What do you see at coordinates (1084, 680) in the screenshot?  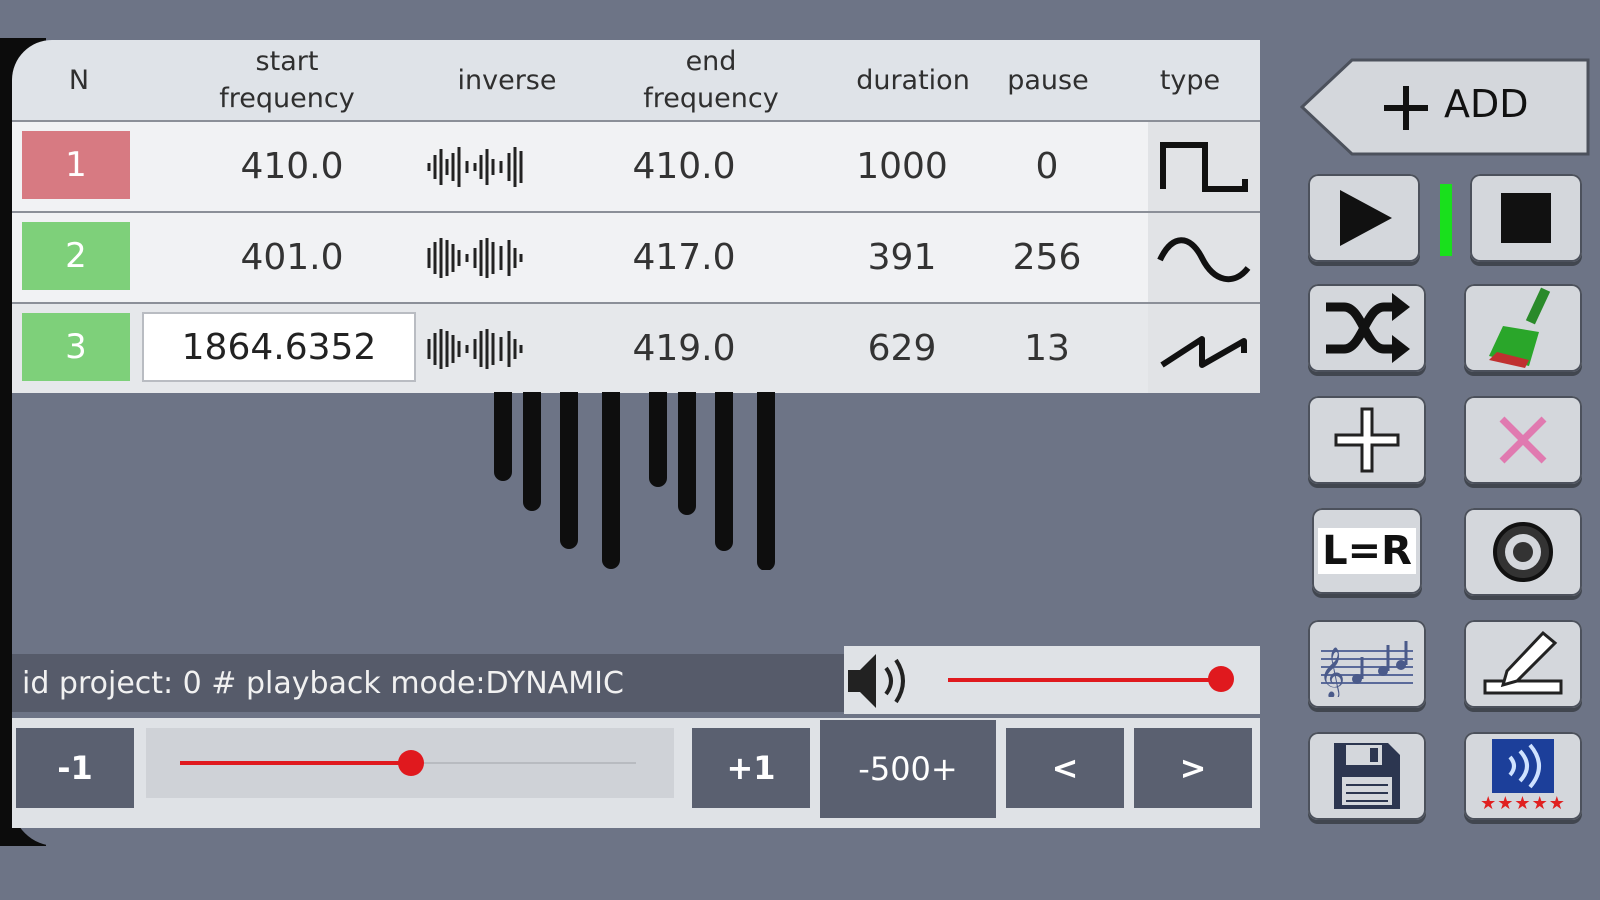 I see `volume-slider-track` at bounding box center [1084, 680].